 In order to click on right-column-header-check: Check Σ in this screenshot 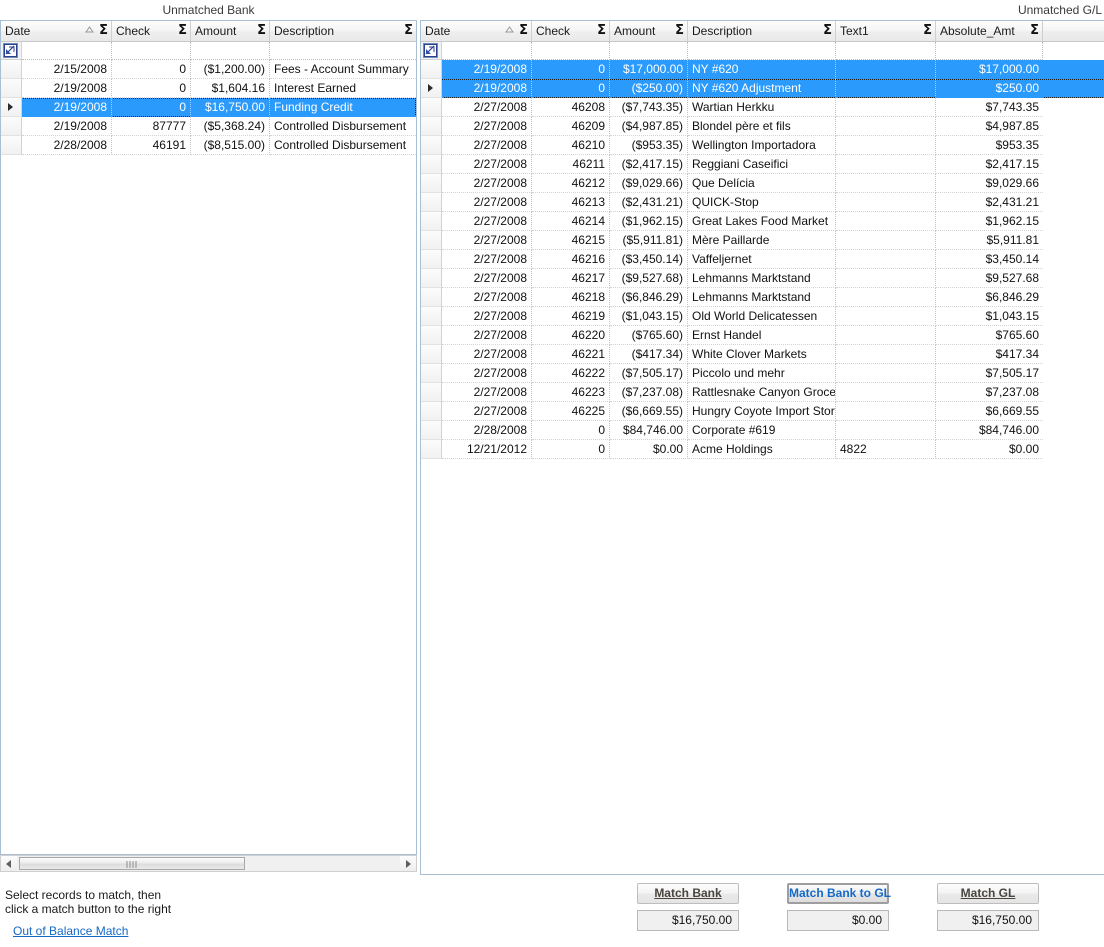, I will do `click(571, 31)`.